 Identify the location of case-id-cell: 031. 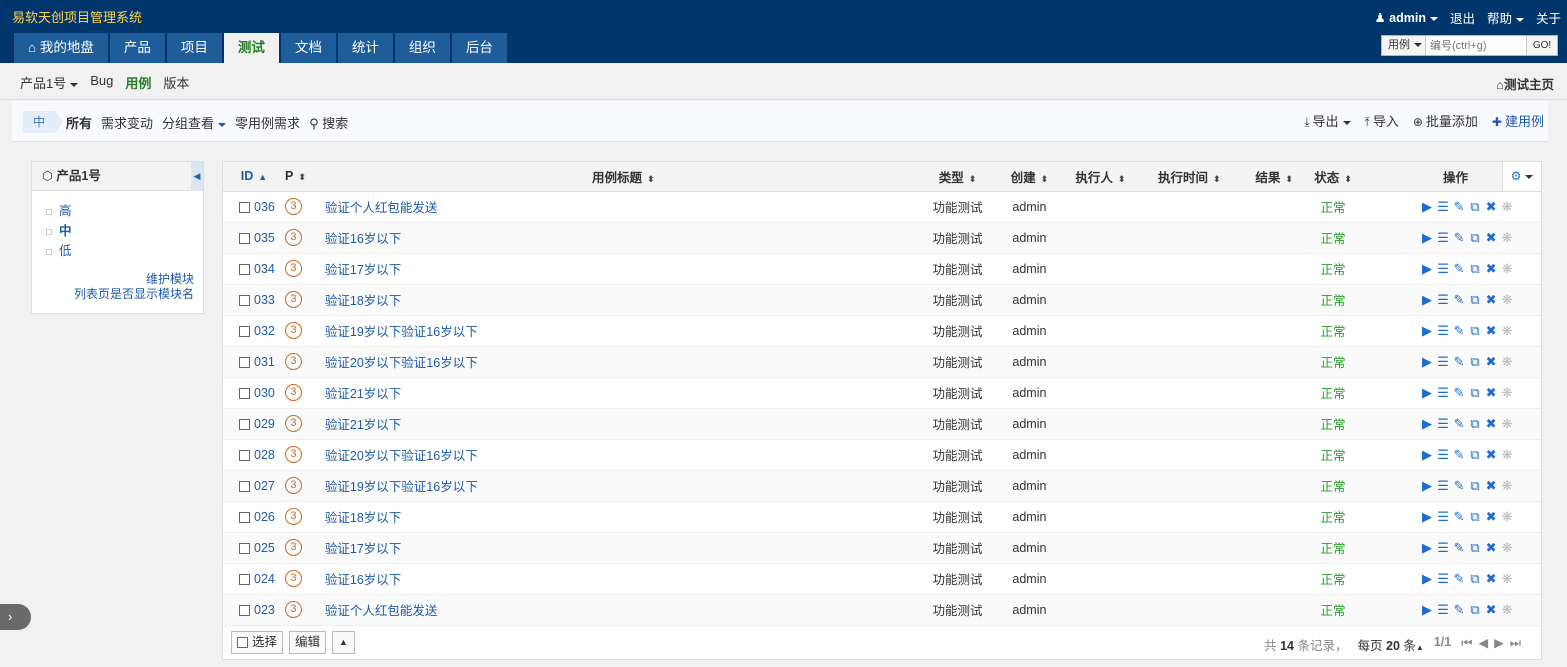
(254, 362).